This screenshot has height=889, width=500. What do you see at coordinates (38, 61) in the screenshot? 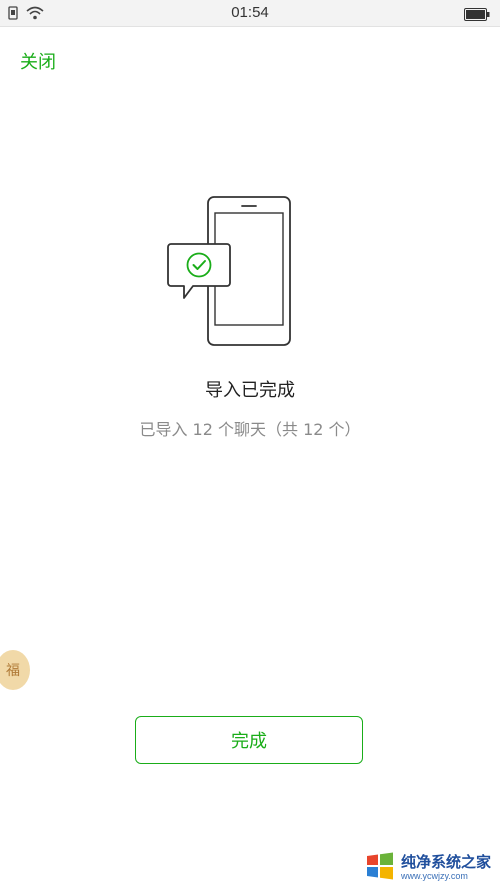
I see `close-button: 关闭` at bounding box center [38, 61].